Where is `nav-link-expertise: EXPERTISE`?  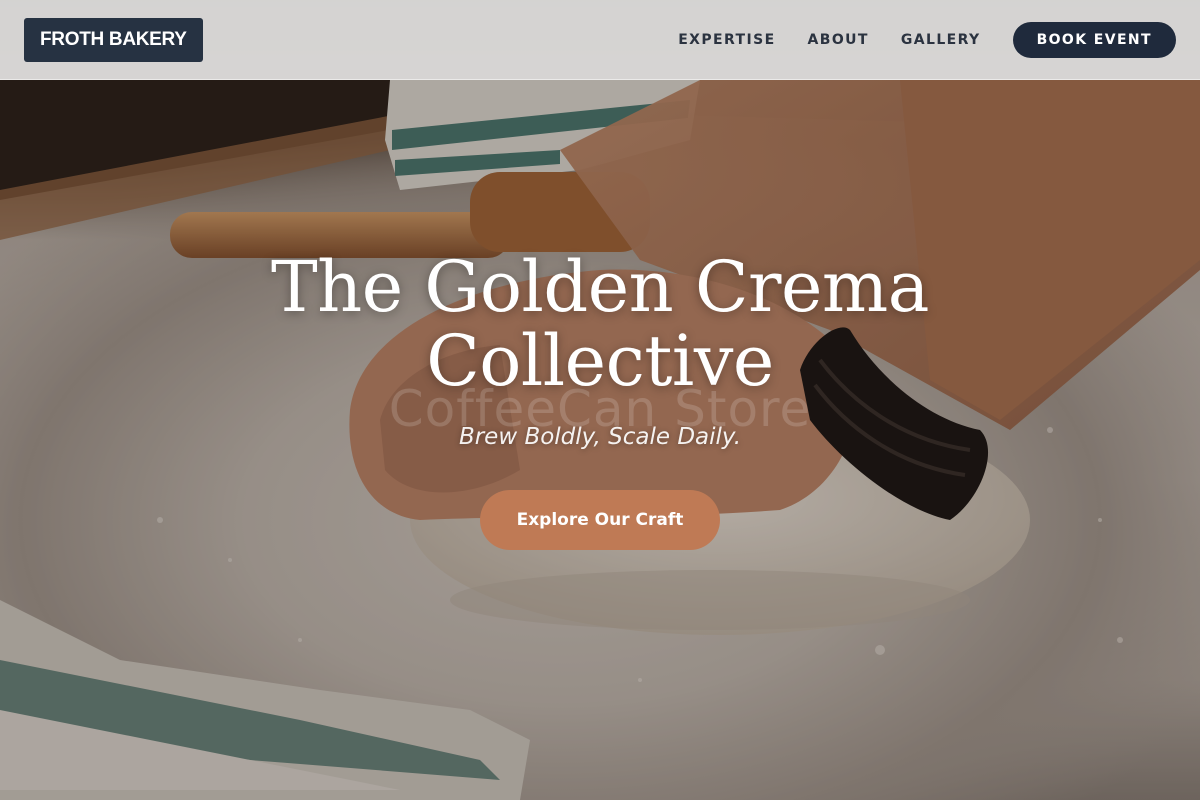
nav-link-expertise: EXPERTISE is located at coordinates (726, 40).